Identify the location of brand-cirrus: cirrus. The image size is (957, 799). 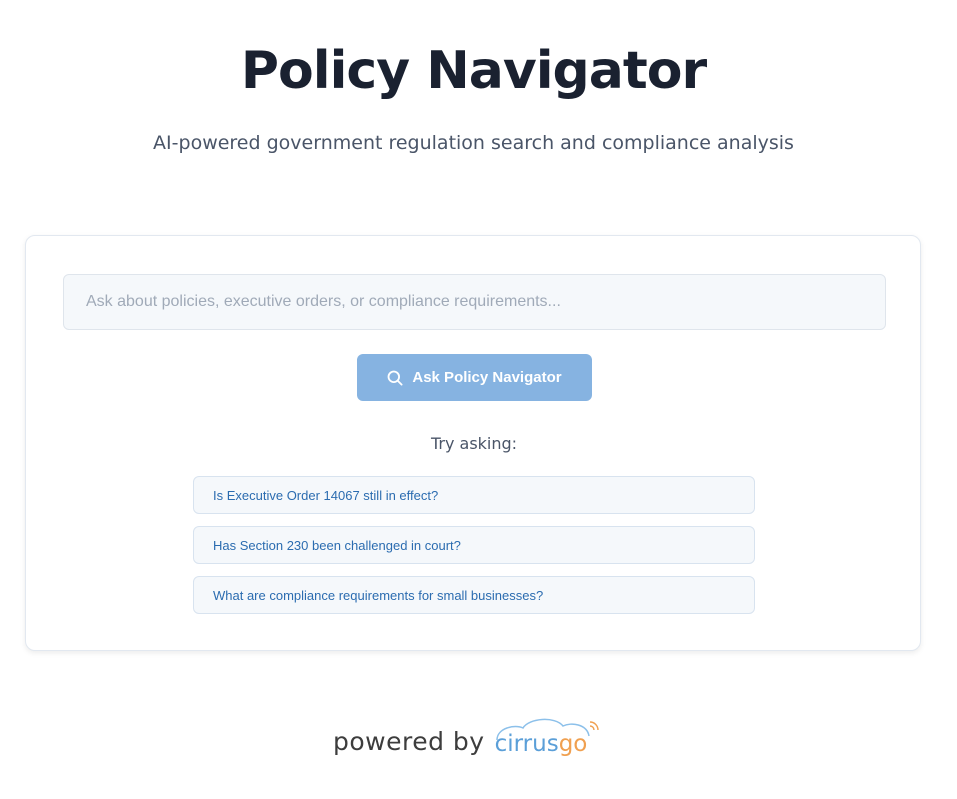
(526, 744).